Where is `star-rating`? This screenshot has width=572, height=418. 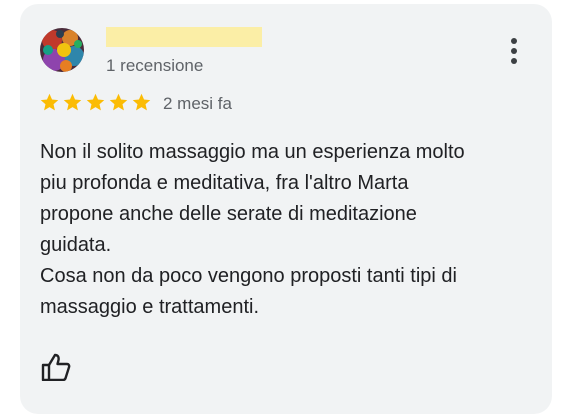 star-rating is located at coordinates (95, 102).